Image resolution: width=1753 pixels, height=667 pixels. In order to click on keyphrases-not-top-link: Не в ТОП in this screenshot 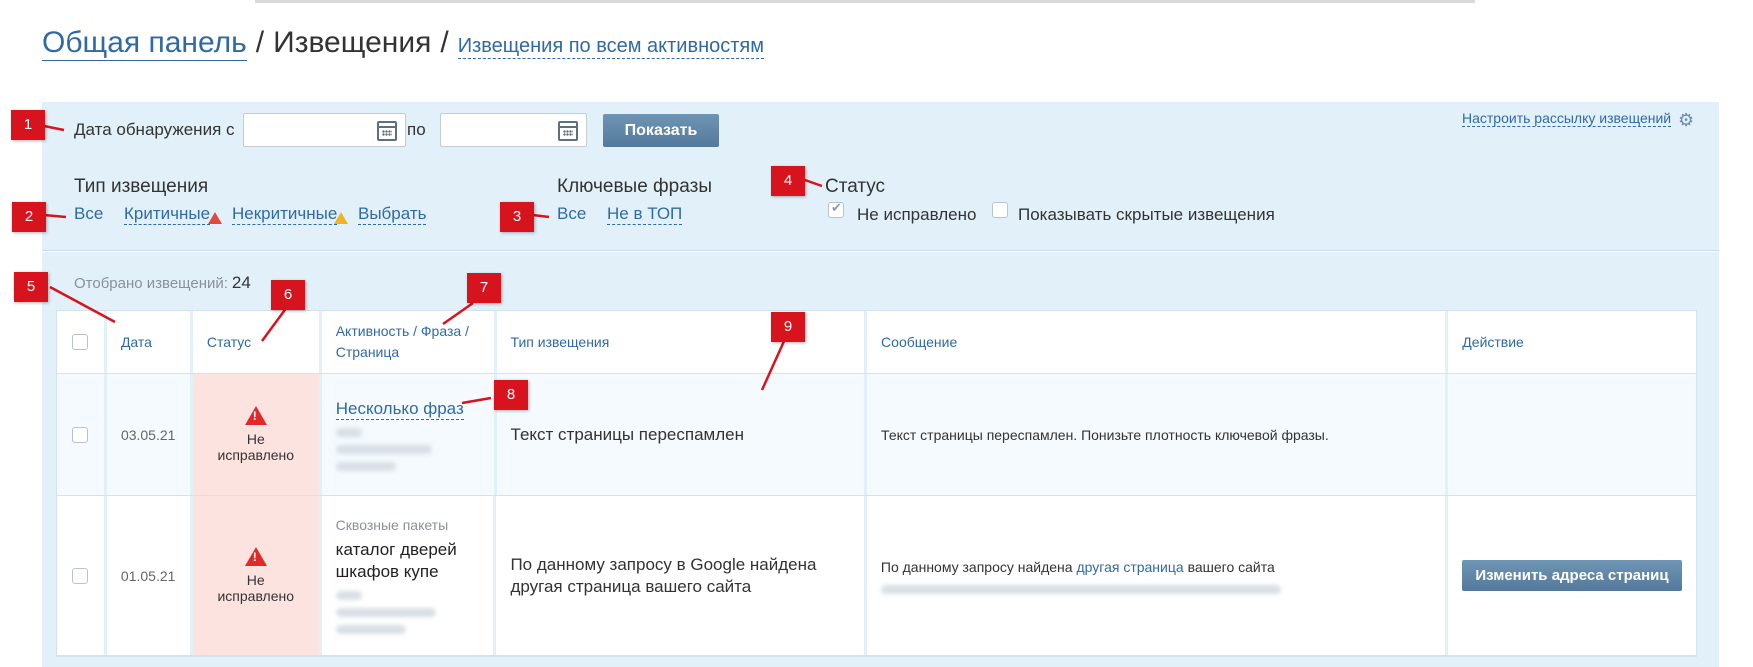, I will do `click(645, 214)`.